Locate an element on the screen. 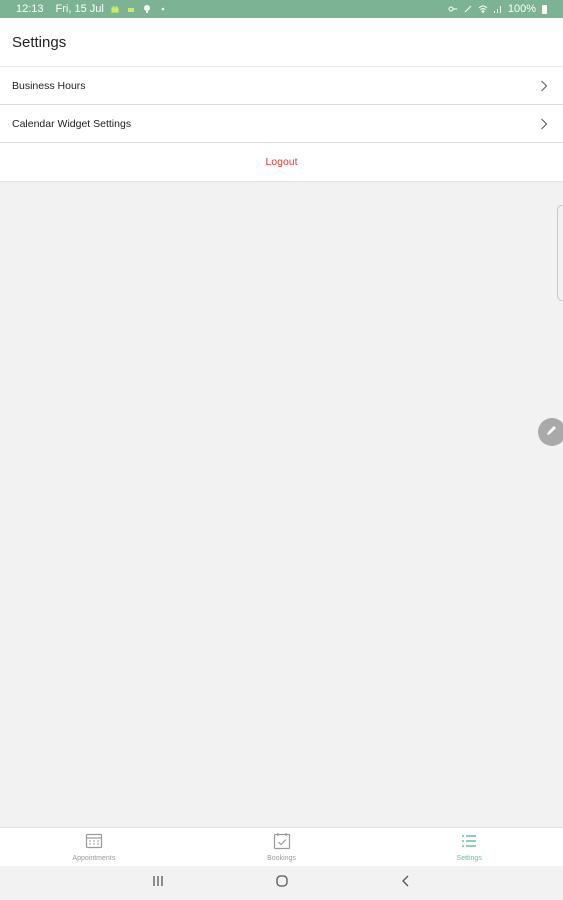 This screenshot has width=563, height=900. battery-level: 100% is located at coordinates (521, 9).